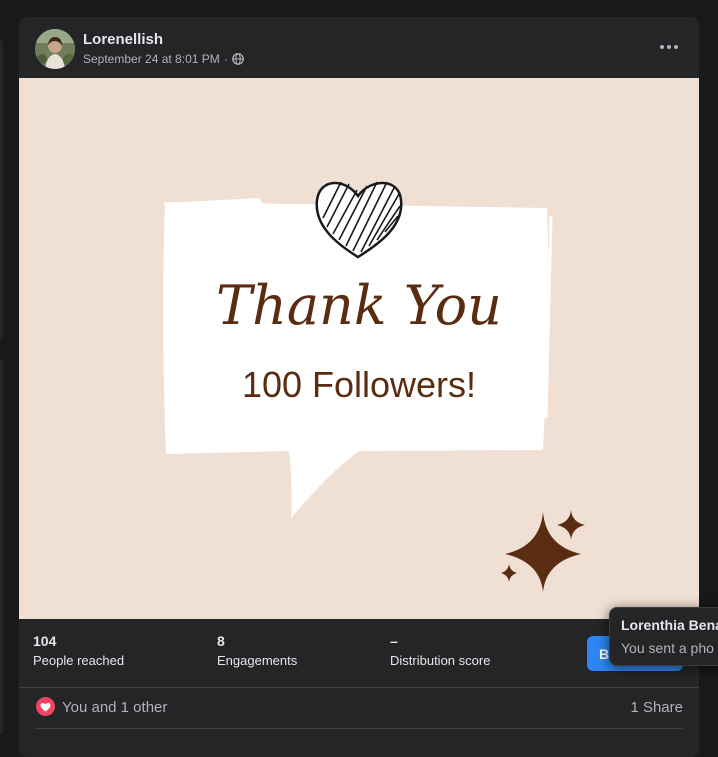 Image resolution: width=718 pixels, height=757 pixels. Describe the element at coordinates (359, 2) in the screenshot. I see `top-edge` at that location.